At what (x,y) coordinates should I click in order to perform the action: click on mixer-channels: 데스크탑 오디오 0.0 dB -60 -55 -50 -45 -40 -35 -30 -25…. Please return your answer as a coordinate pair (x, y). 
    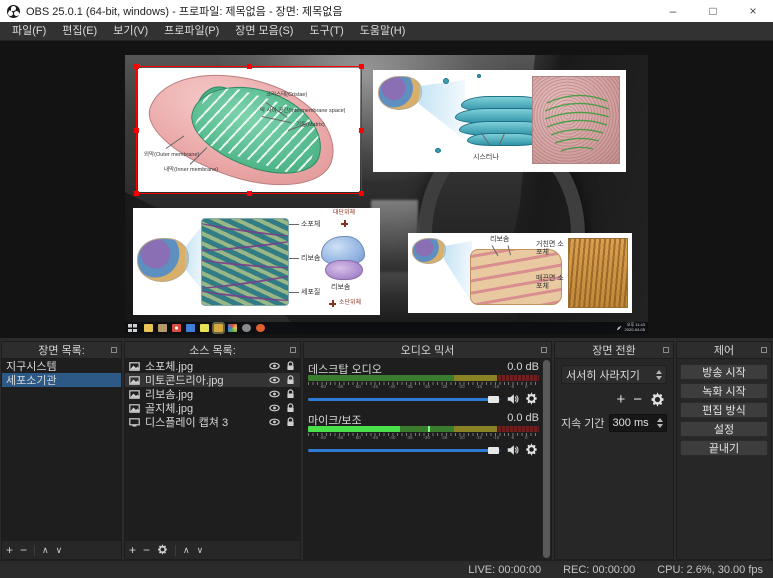
    Looking at the image, I should click on (427, 459).